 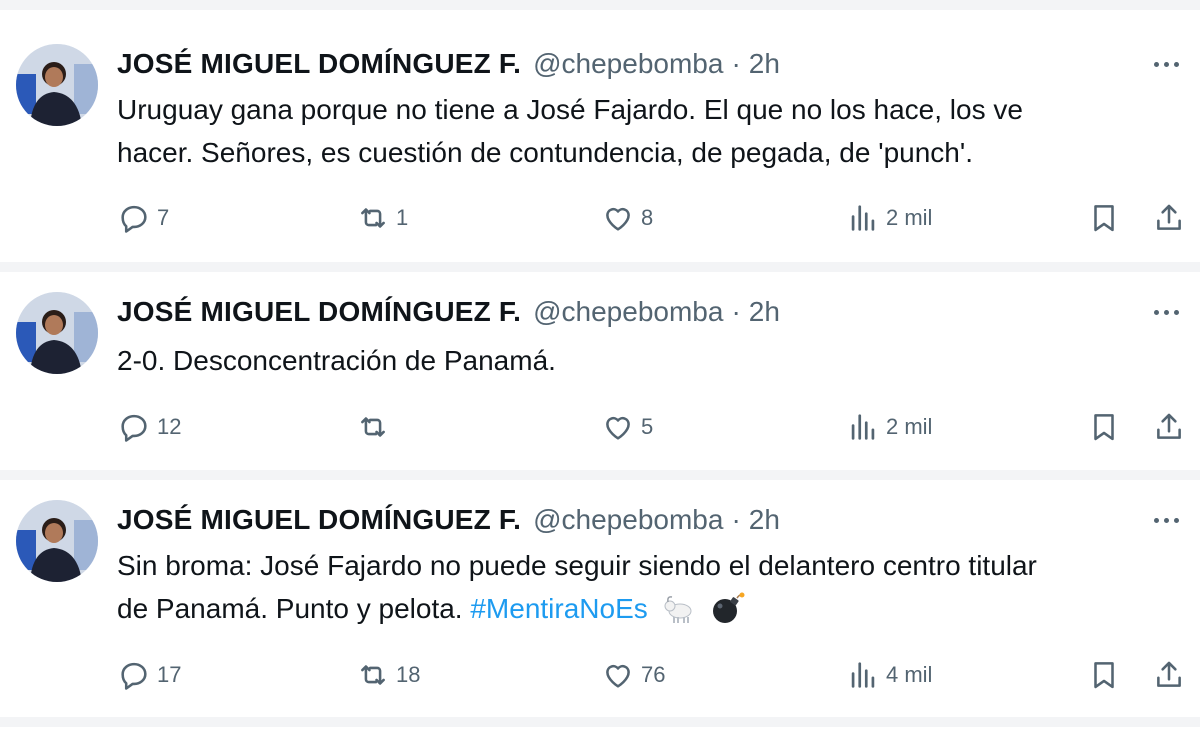 I want to click on tweet-text-line: 2-0. Desconcentración de Panamá., so click(x=336, y=360).